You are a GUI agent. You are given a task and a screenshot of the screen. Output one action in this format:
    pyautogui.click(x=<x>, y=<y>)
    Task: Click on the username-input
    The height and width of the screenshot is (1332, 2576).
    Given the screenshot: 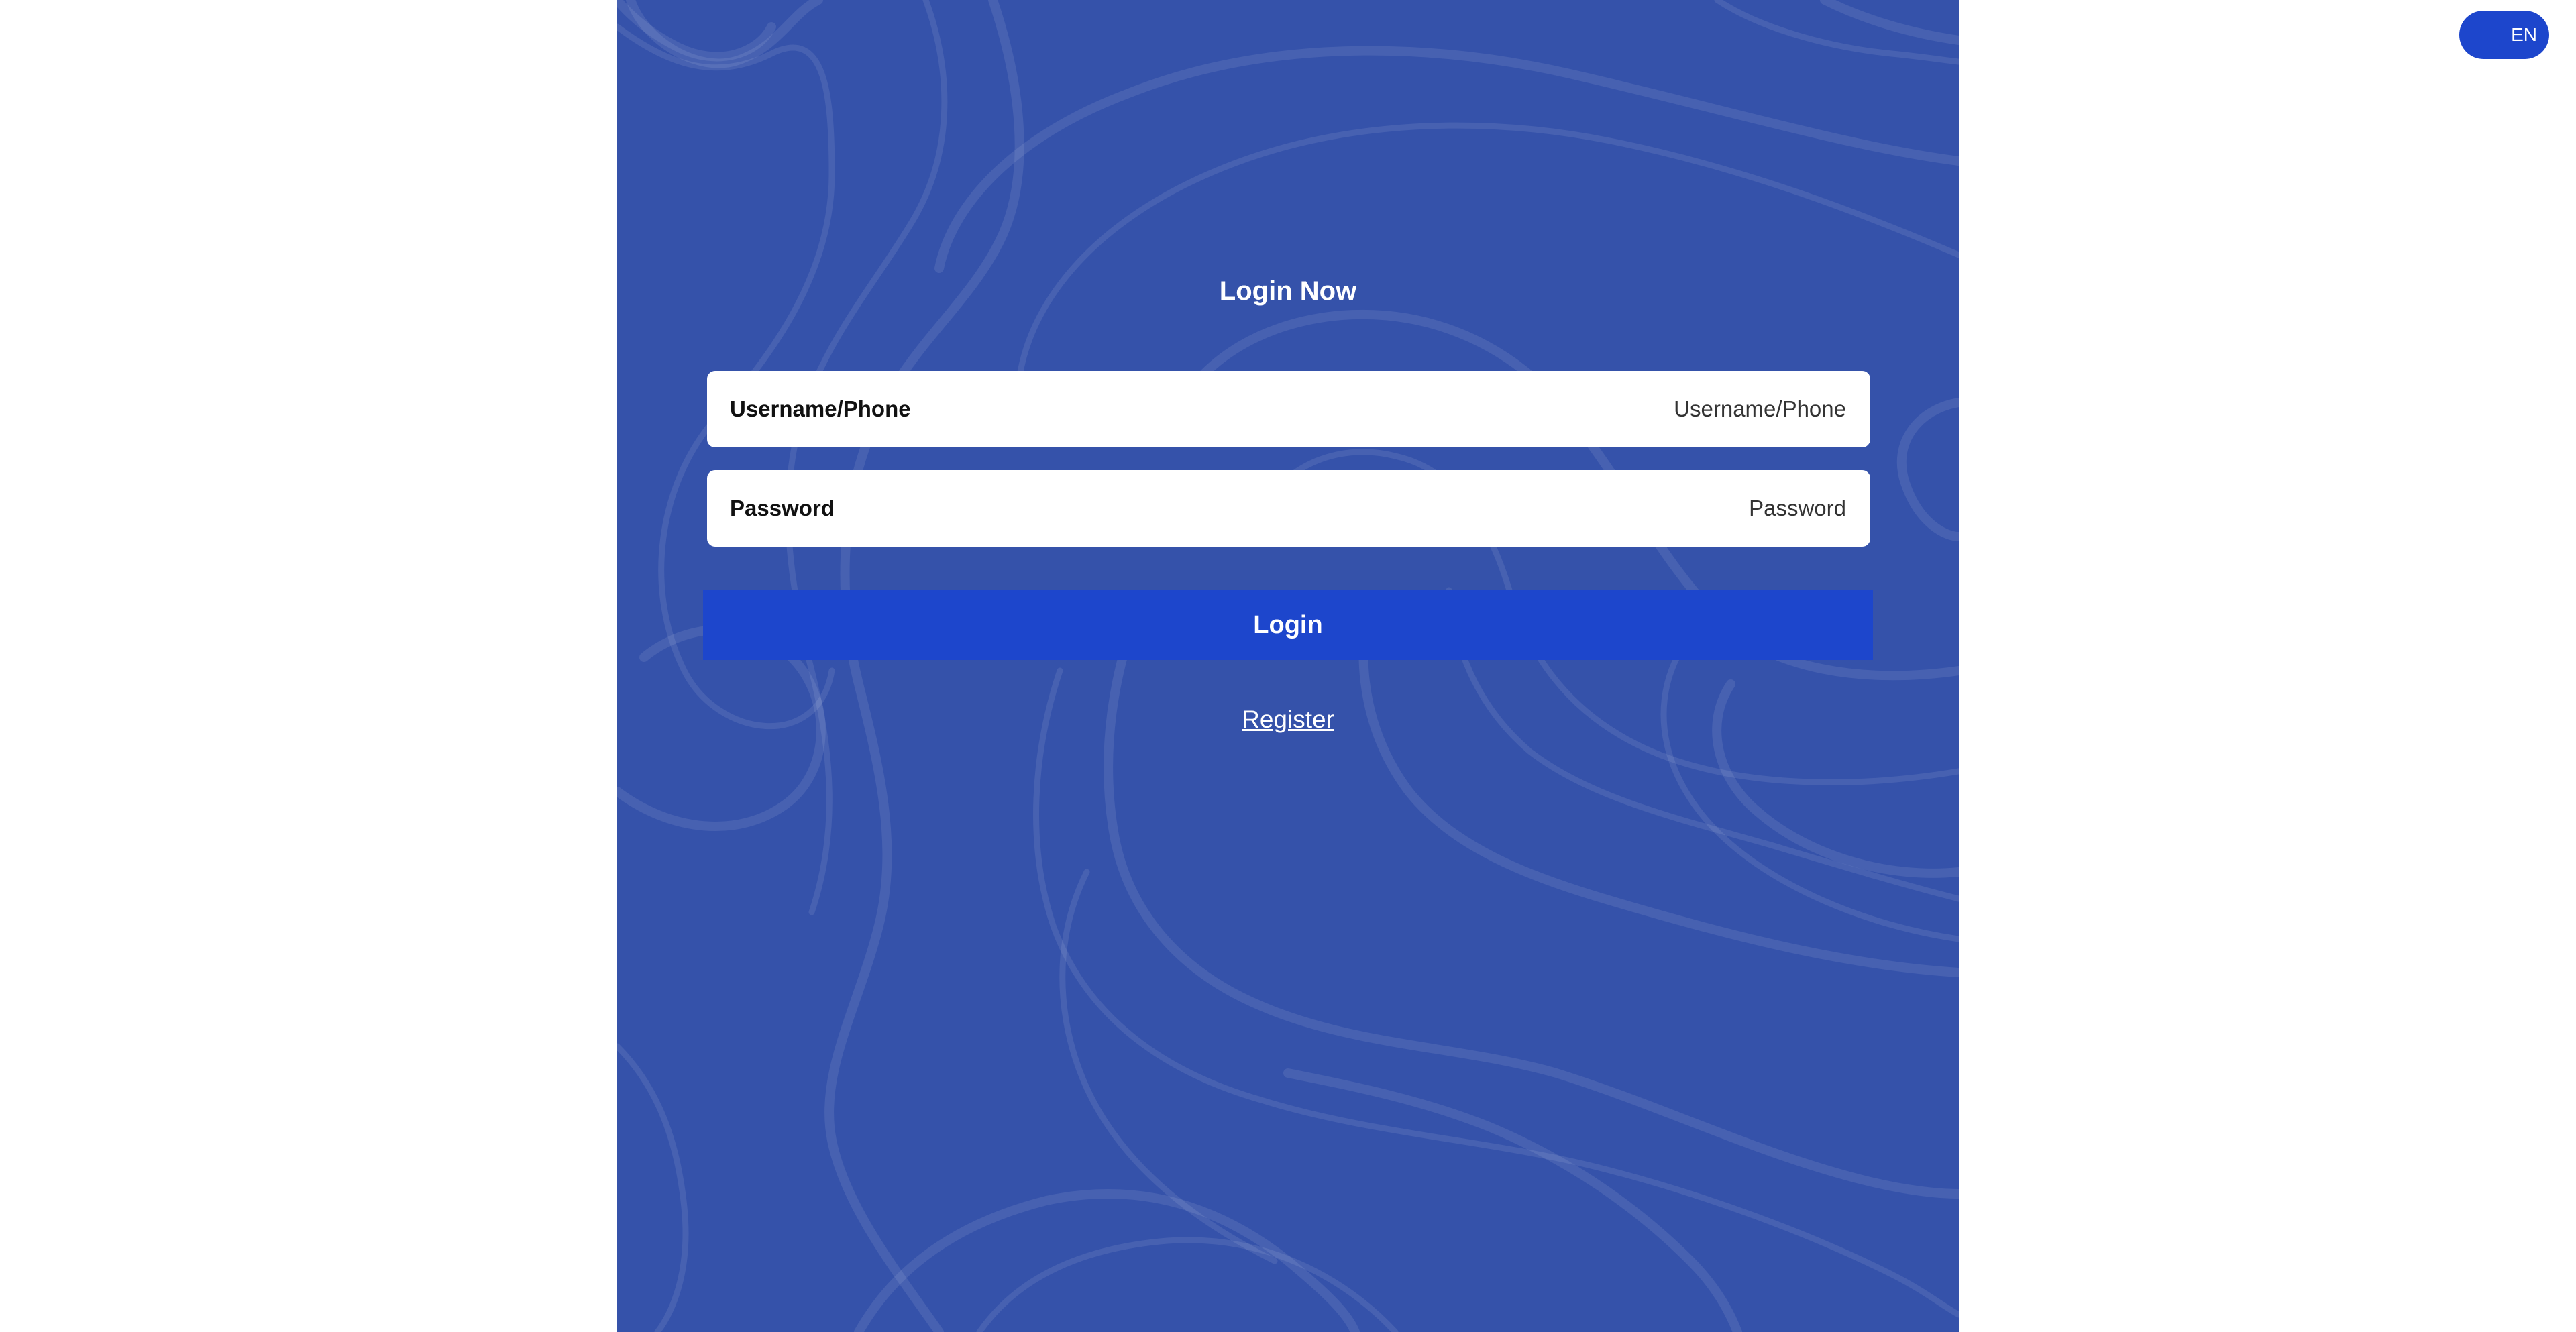 What is the action you would take?
    pyautogui.click(x=1544, y=409)
    